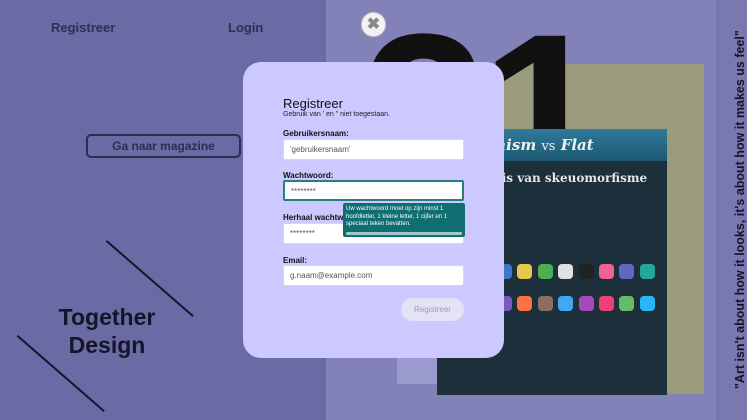  Describe the element at coordinates (107, 345) in the screenshot. I see `design-text: Design` at that location.